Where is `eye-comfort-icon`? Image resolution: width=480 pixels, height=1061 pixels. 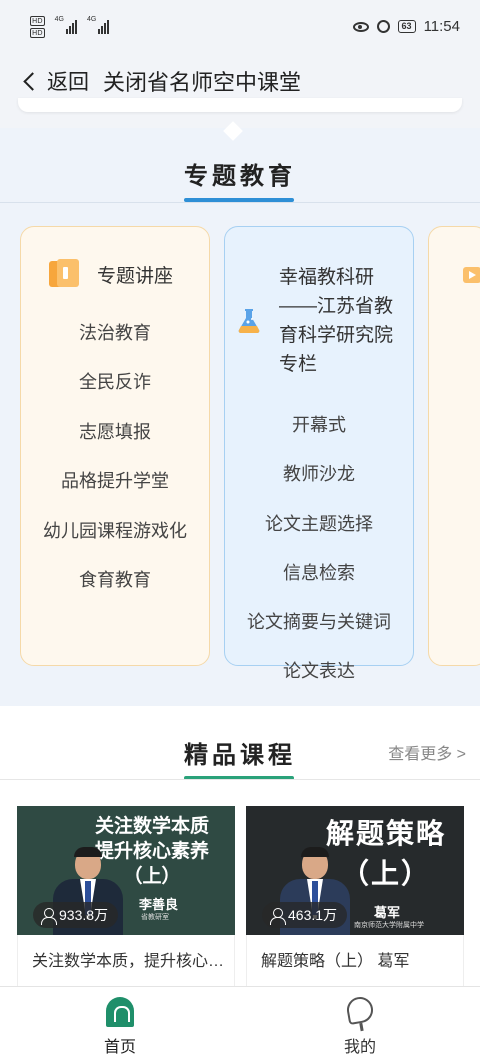 eye-comfort-icon is located at coordinates (360, 26).